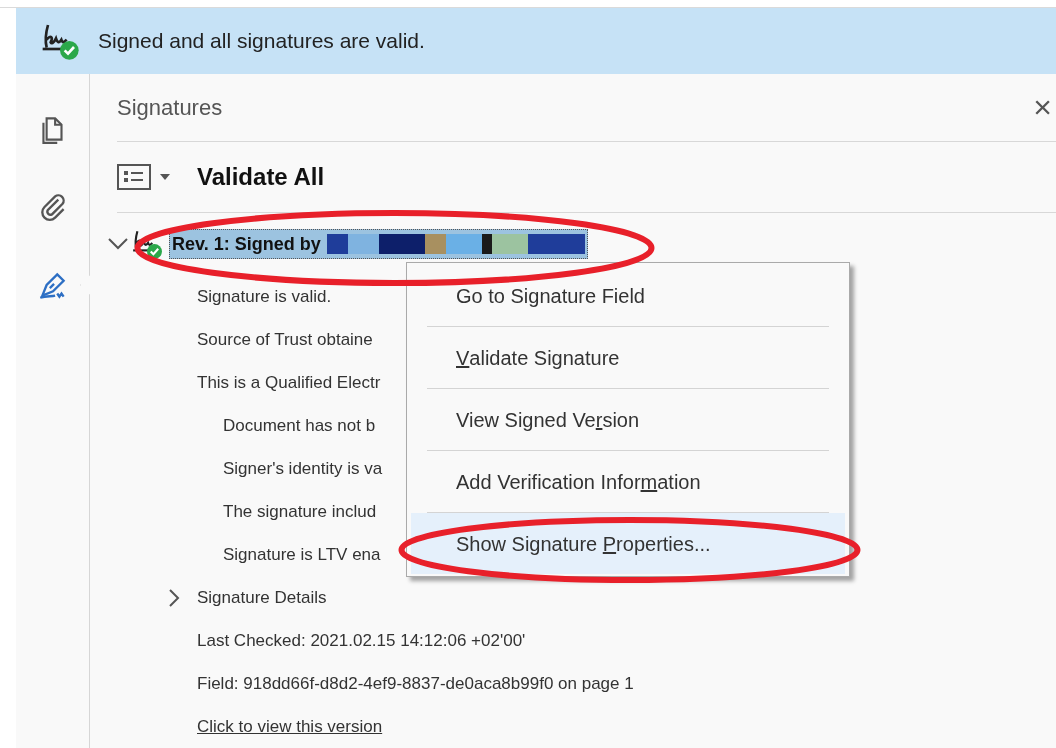 The image size is (1056, 748). I want to click on close-button: ×, so click(1042, 107).